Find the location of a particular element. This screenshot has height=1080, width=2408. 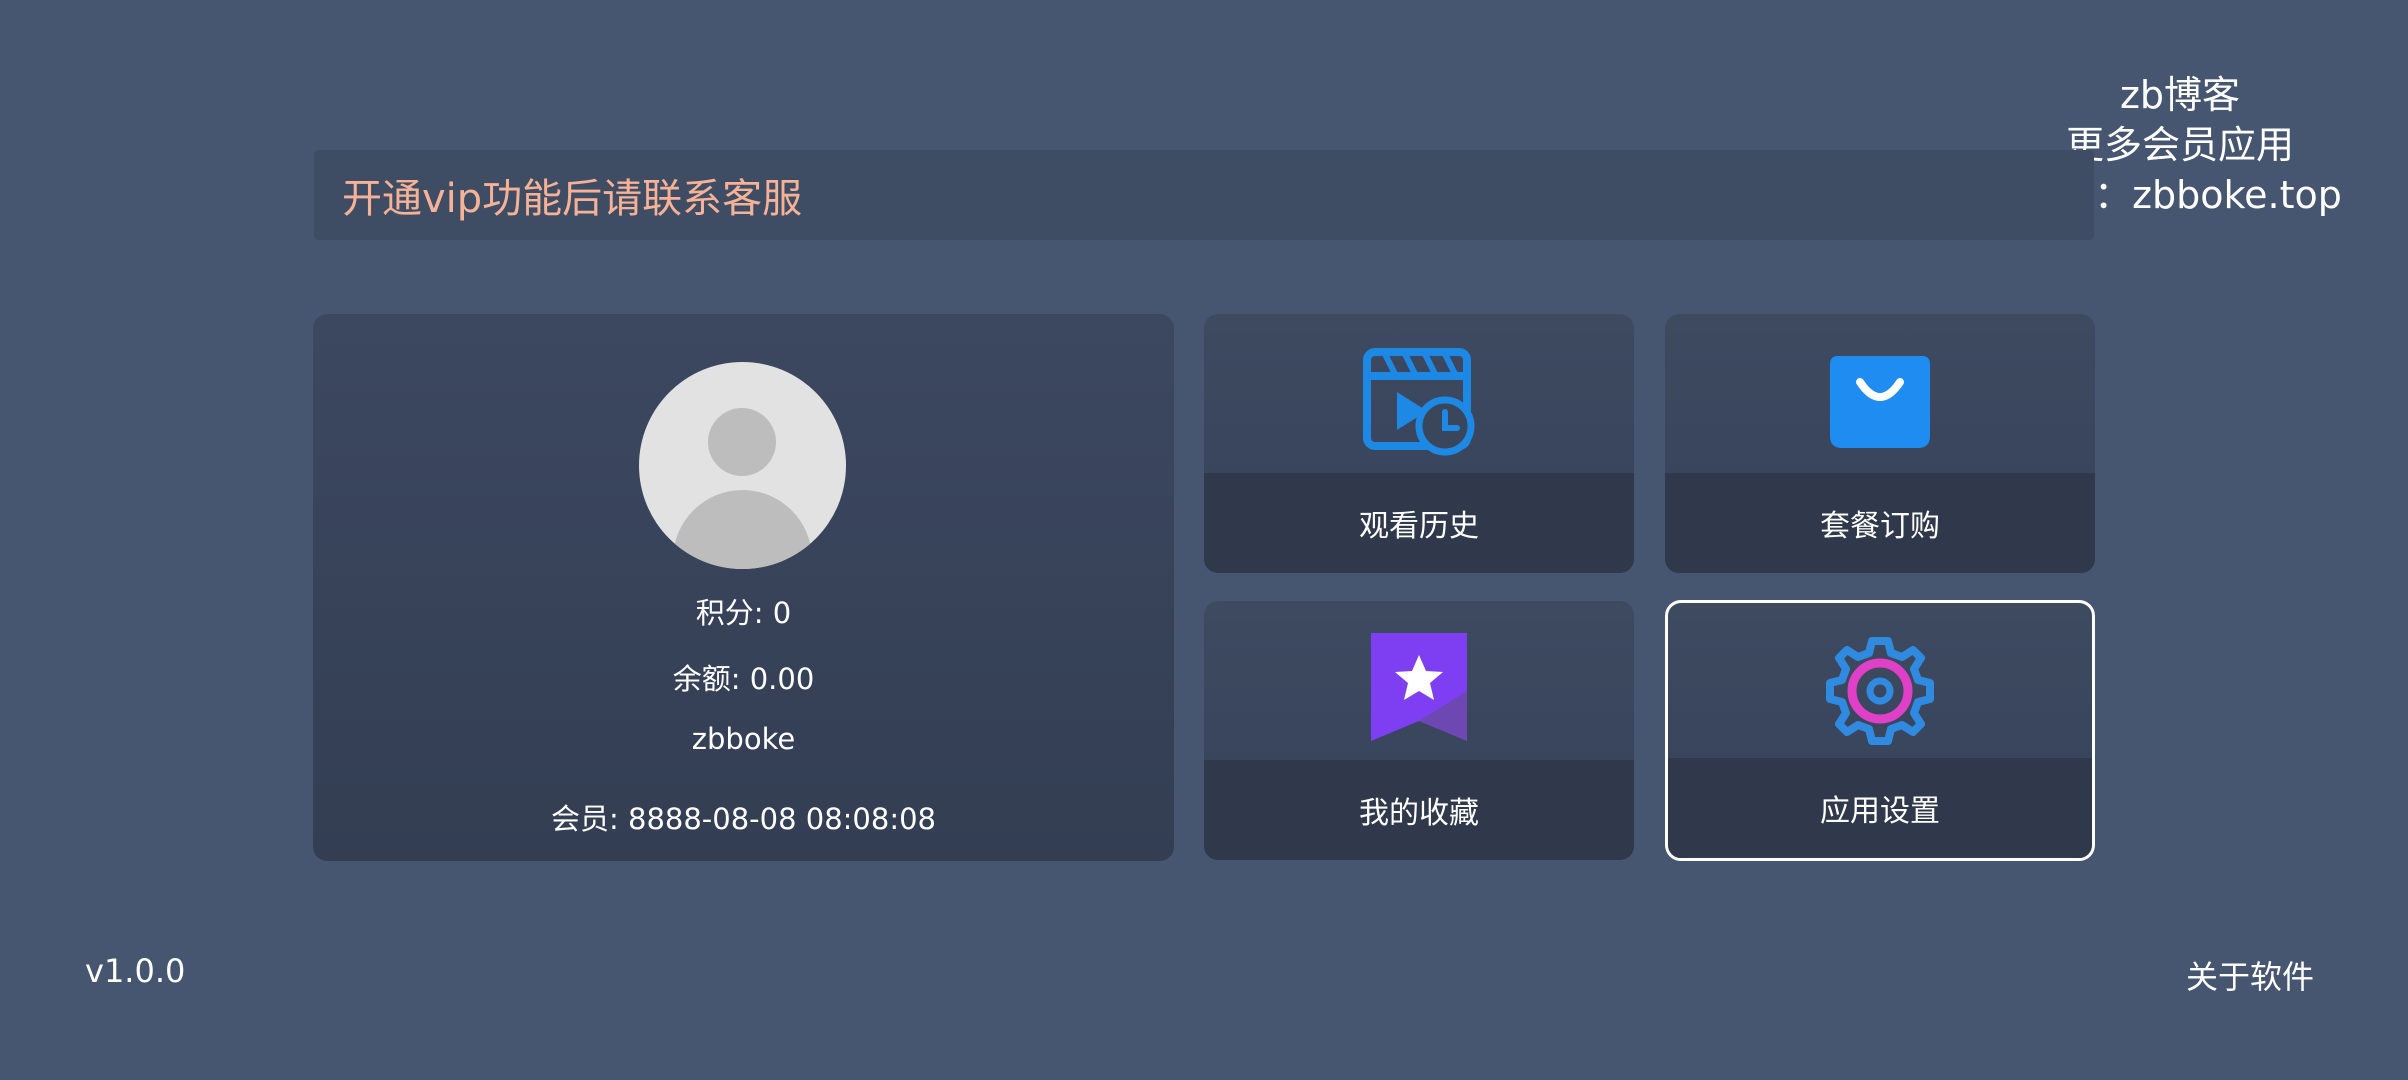

app-settings-label: 应用设置 is located at coordinates (1880, 808).